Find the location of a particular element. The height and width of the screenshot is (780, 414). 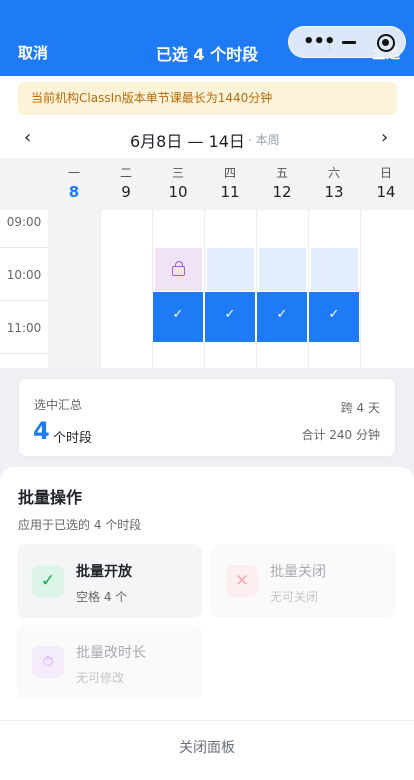

summary-title: 选中汇总 is located at coordinates (58, 405).